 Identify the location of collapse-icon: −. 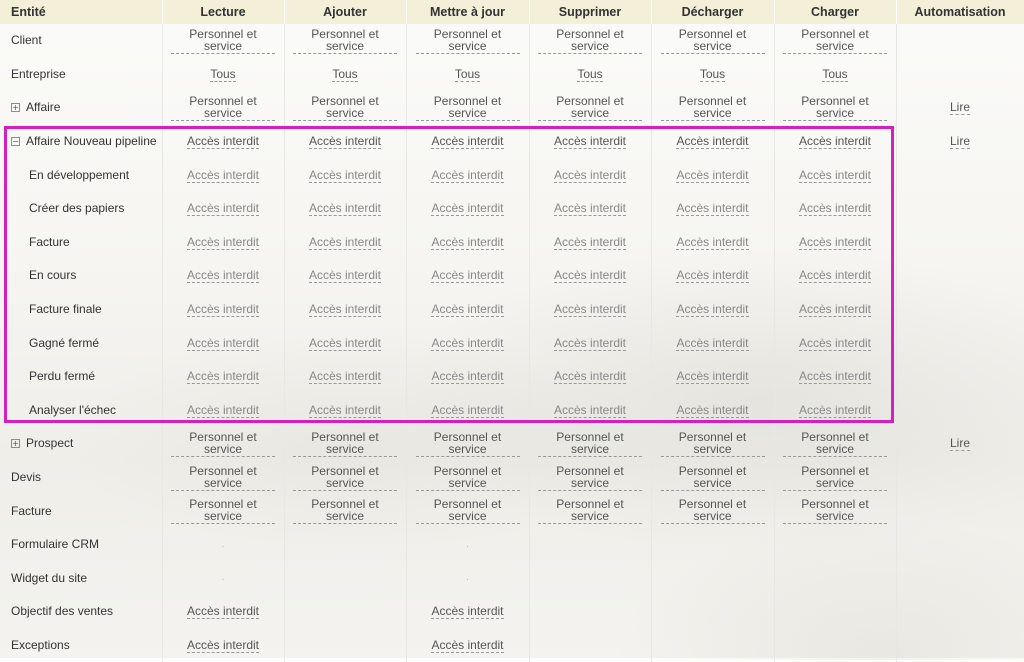
(15, 142).